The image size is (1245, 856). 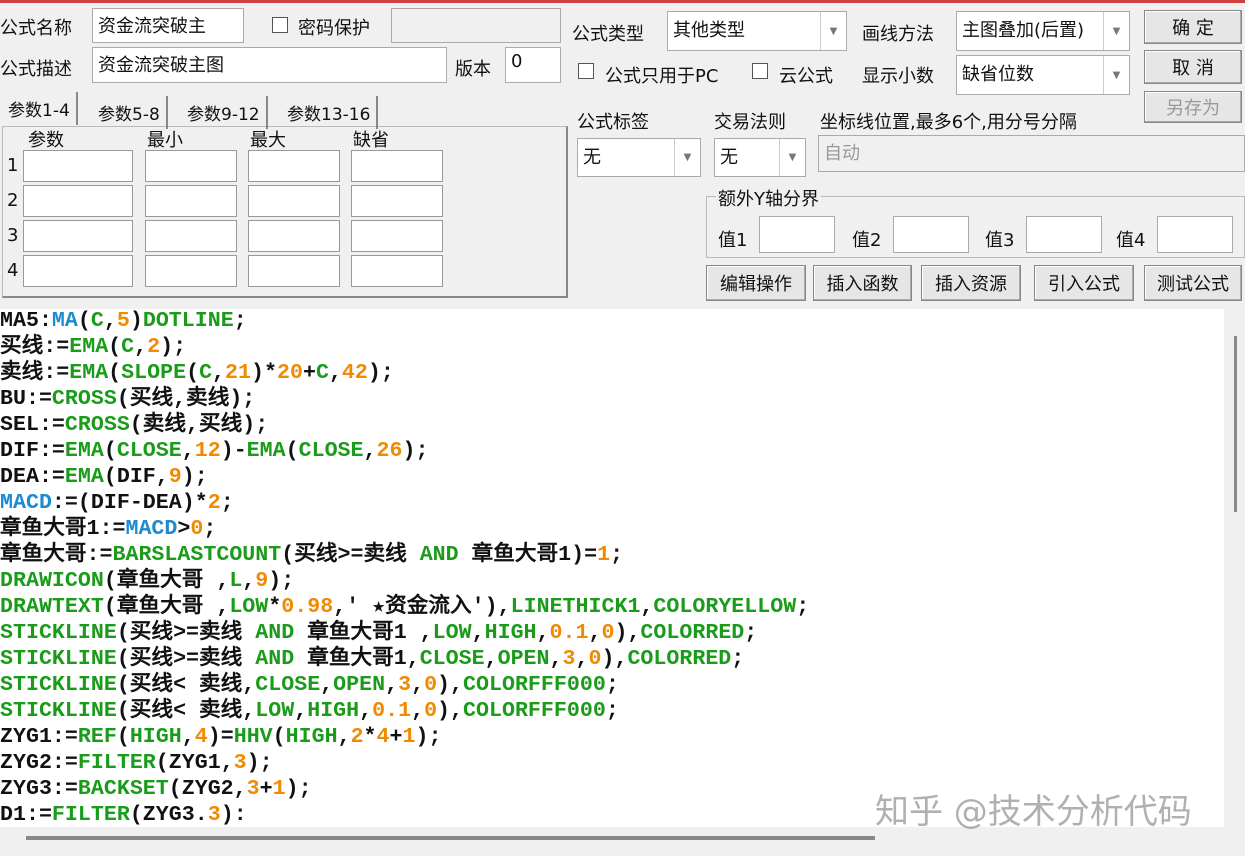 What do you see at coordinates (371, 140) in the screenshot?
I see `col-default: 缺省` at bounding box center [371, 140].